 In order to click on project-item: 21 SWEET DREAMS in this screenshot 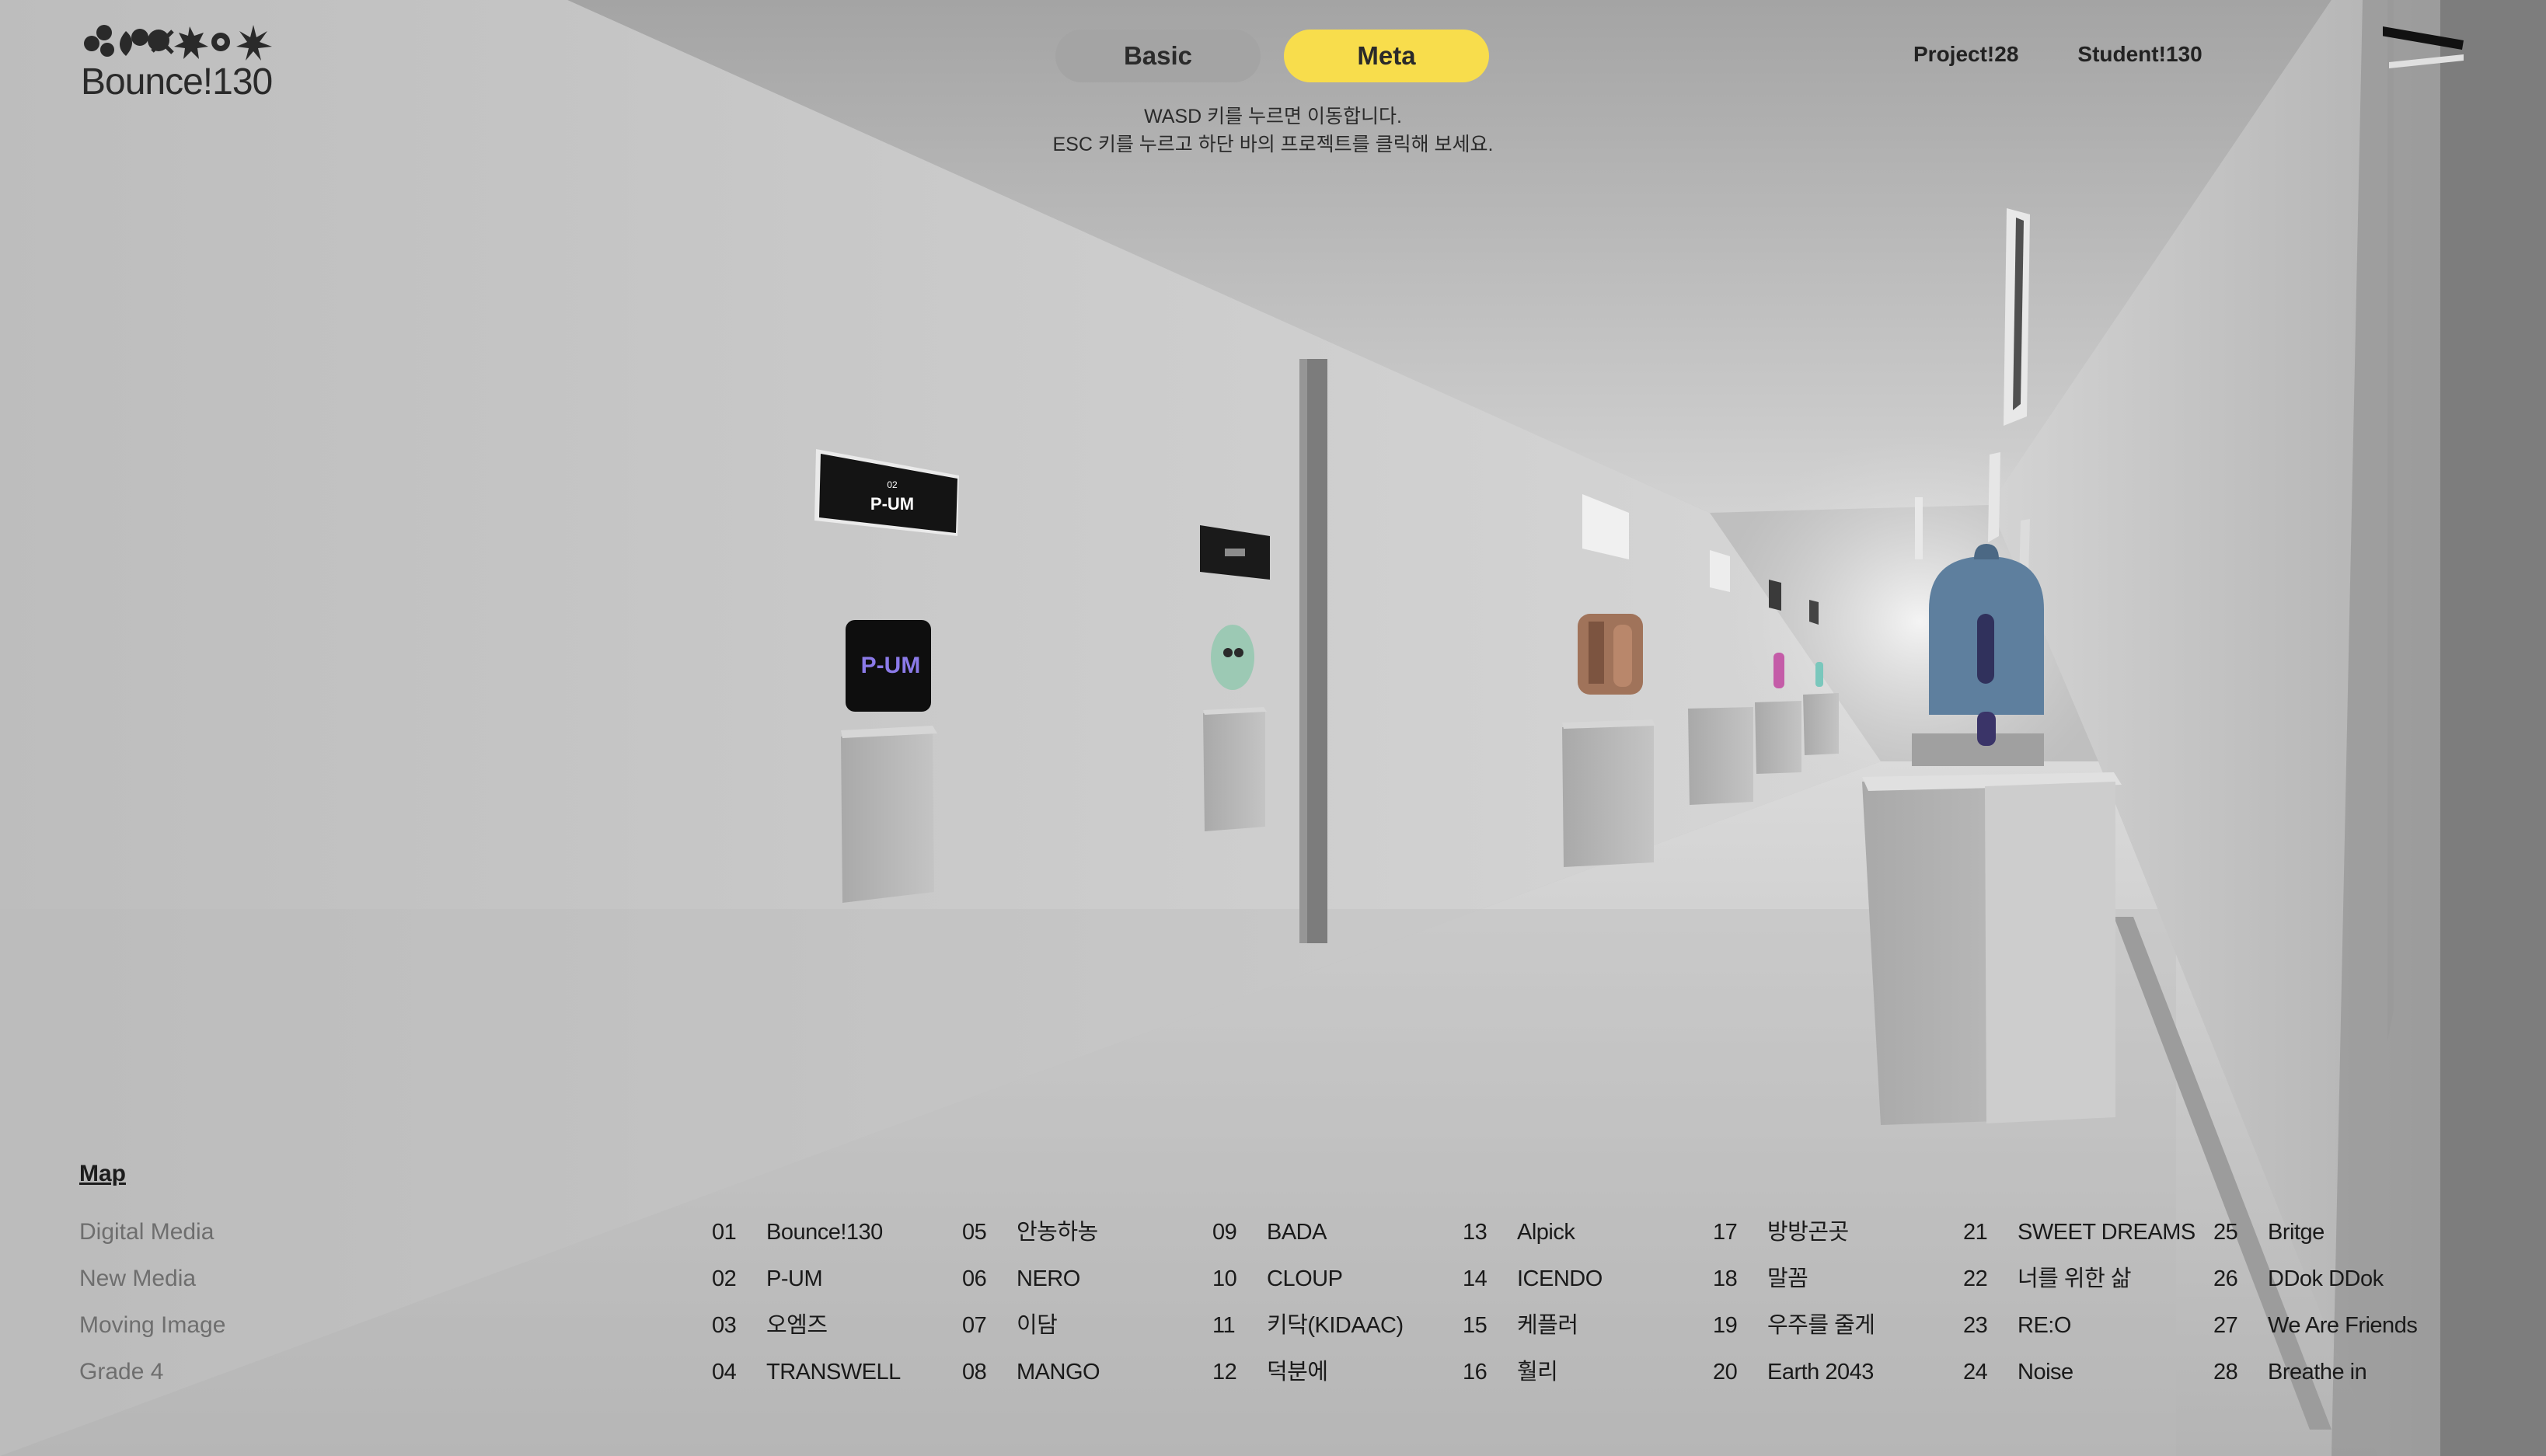, I will do `click(2088, 1233)`.